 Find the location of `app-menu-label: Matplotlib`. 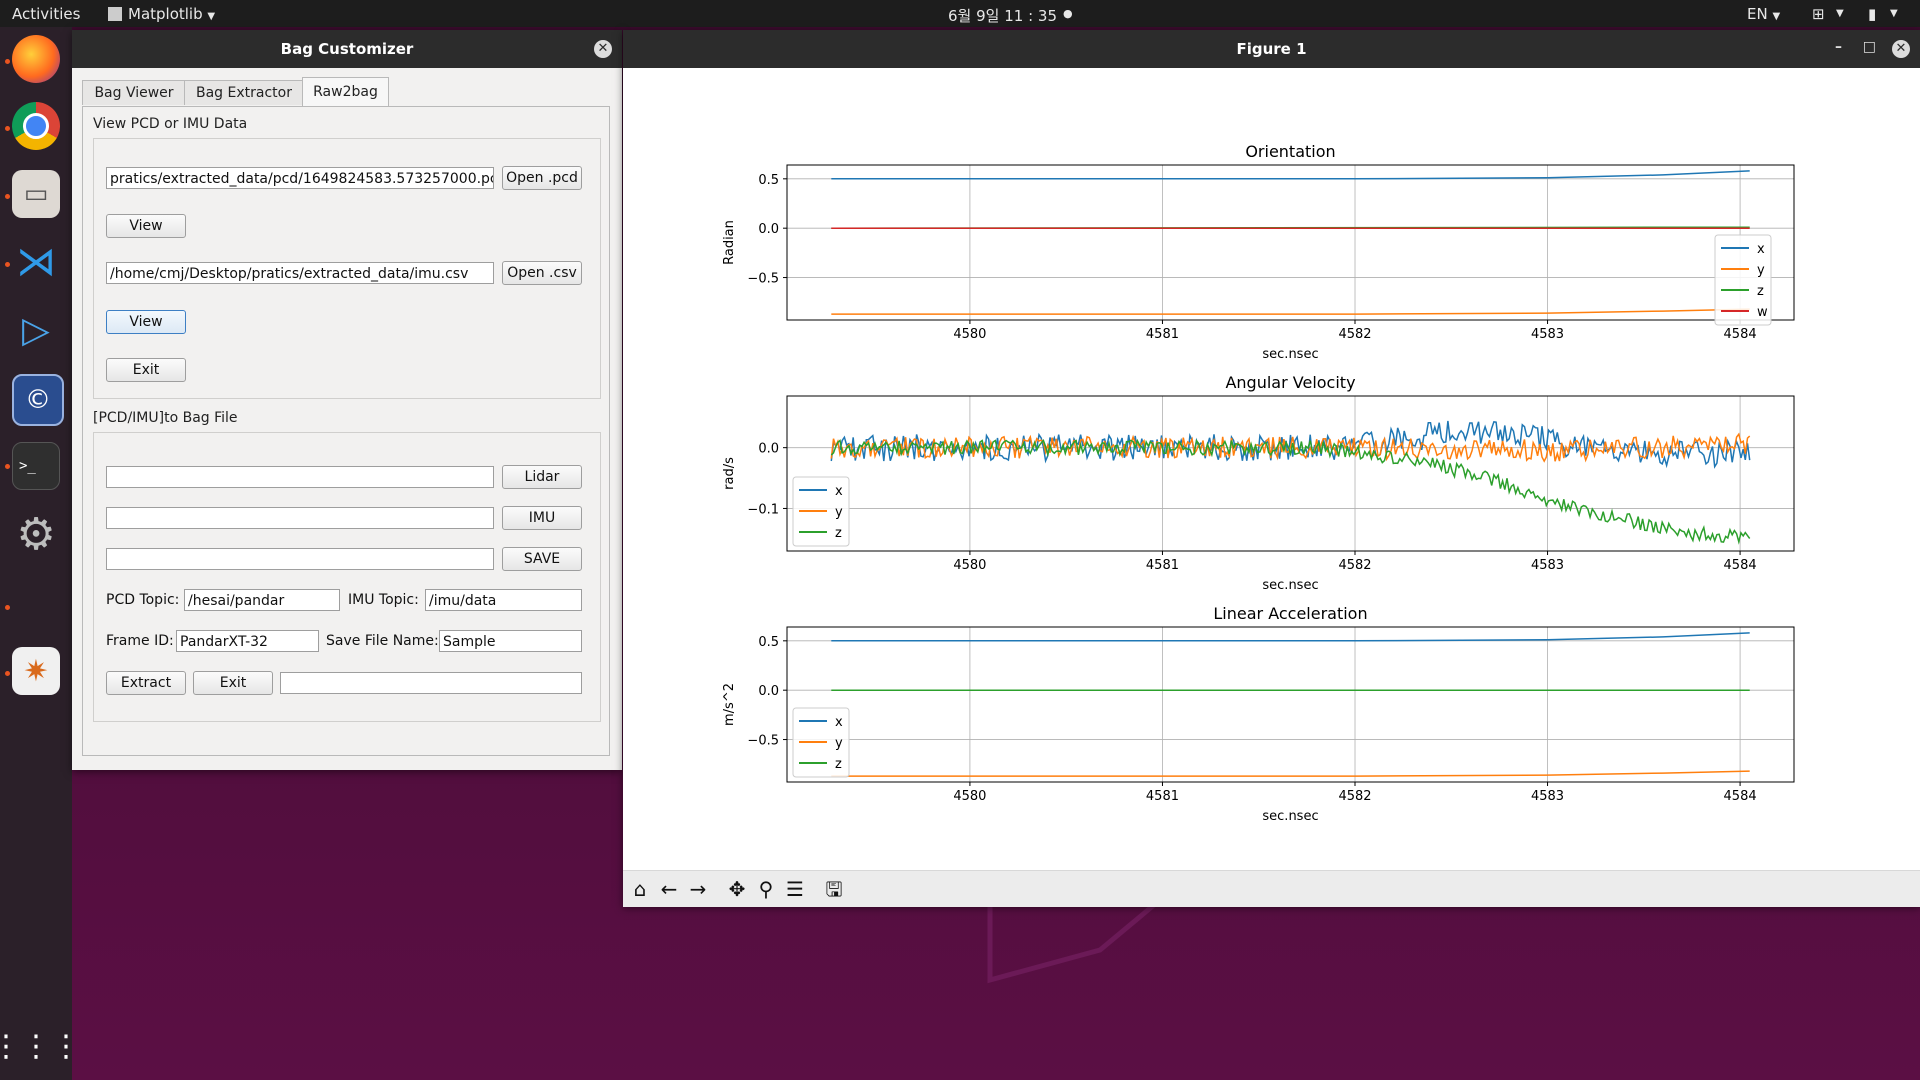

app-menu-label: Matplotlib is located at coordinates (165, 14).